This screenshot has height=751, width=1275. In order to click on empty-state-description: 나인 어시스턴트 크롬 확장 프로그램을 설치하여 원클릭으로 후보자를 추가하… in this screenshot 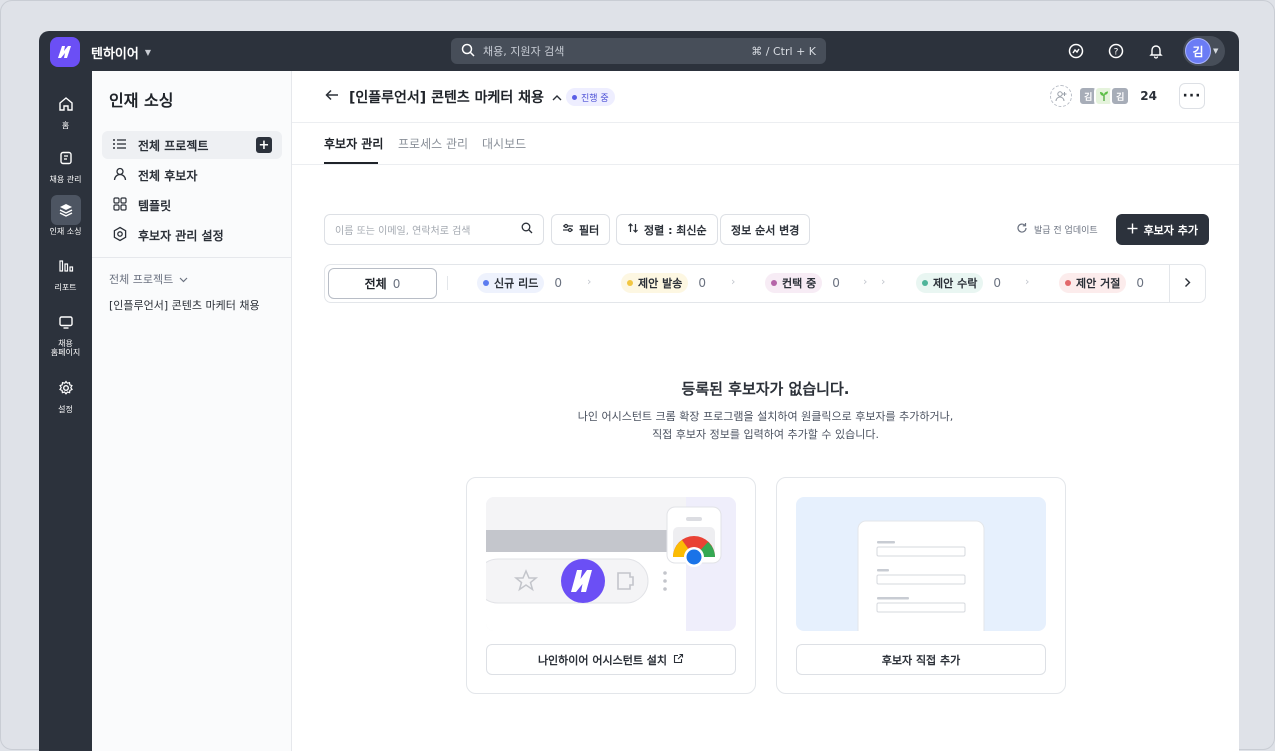, I will do `click(765, 426)`.